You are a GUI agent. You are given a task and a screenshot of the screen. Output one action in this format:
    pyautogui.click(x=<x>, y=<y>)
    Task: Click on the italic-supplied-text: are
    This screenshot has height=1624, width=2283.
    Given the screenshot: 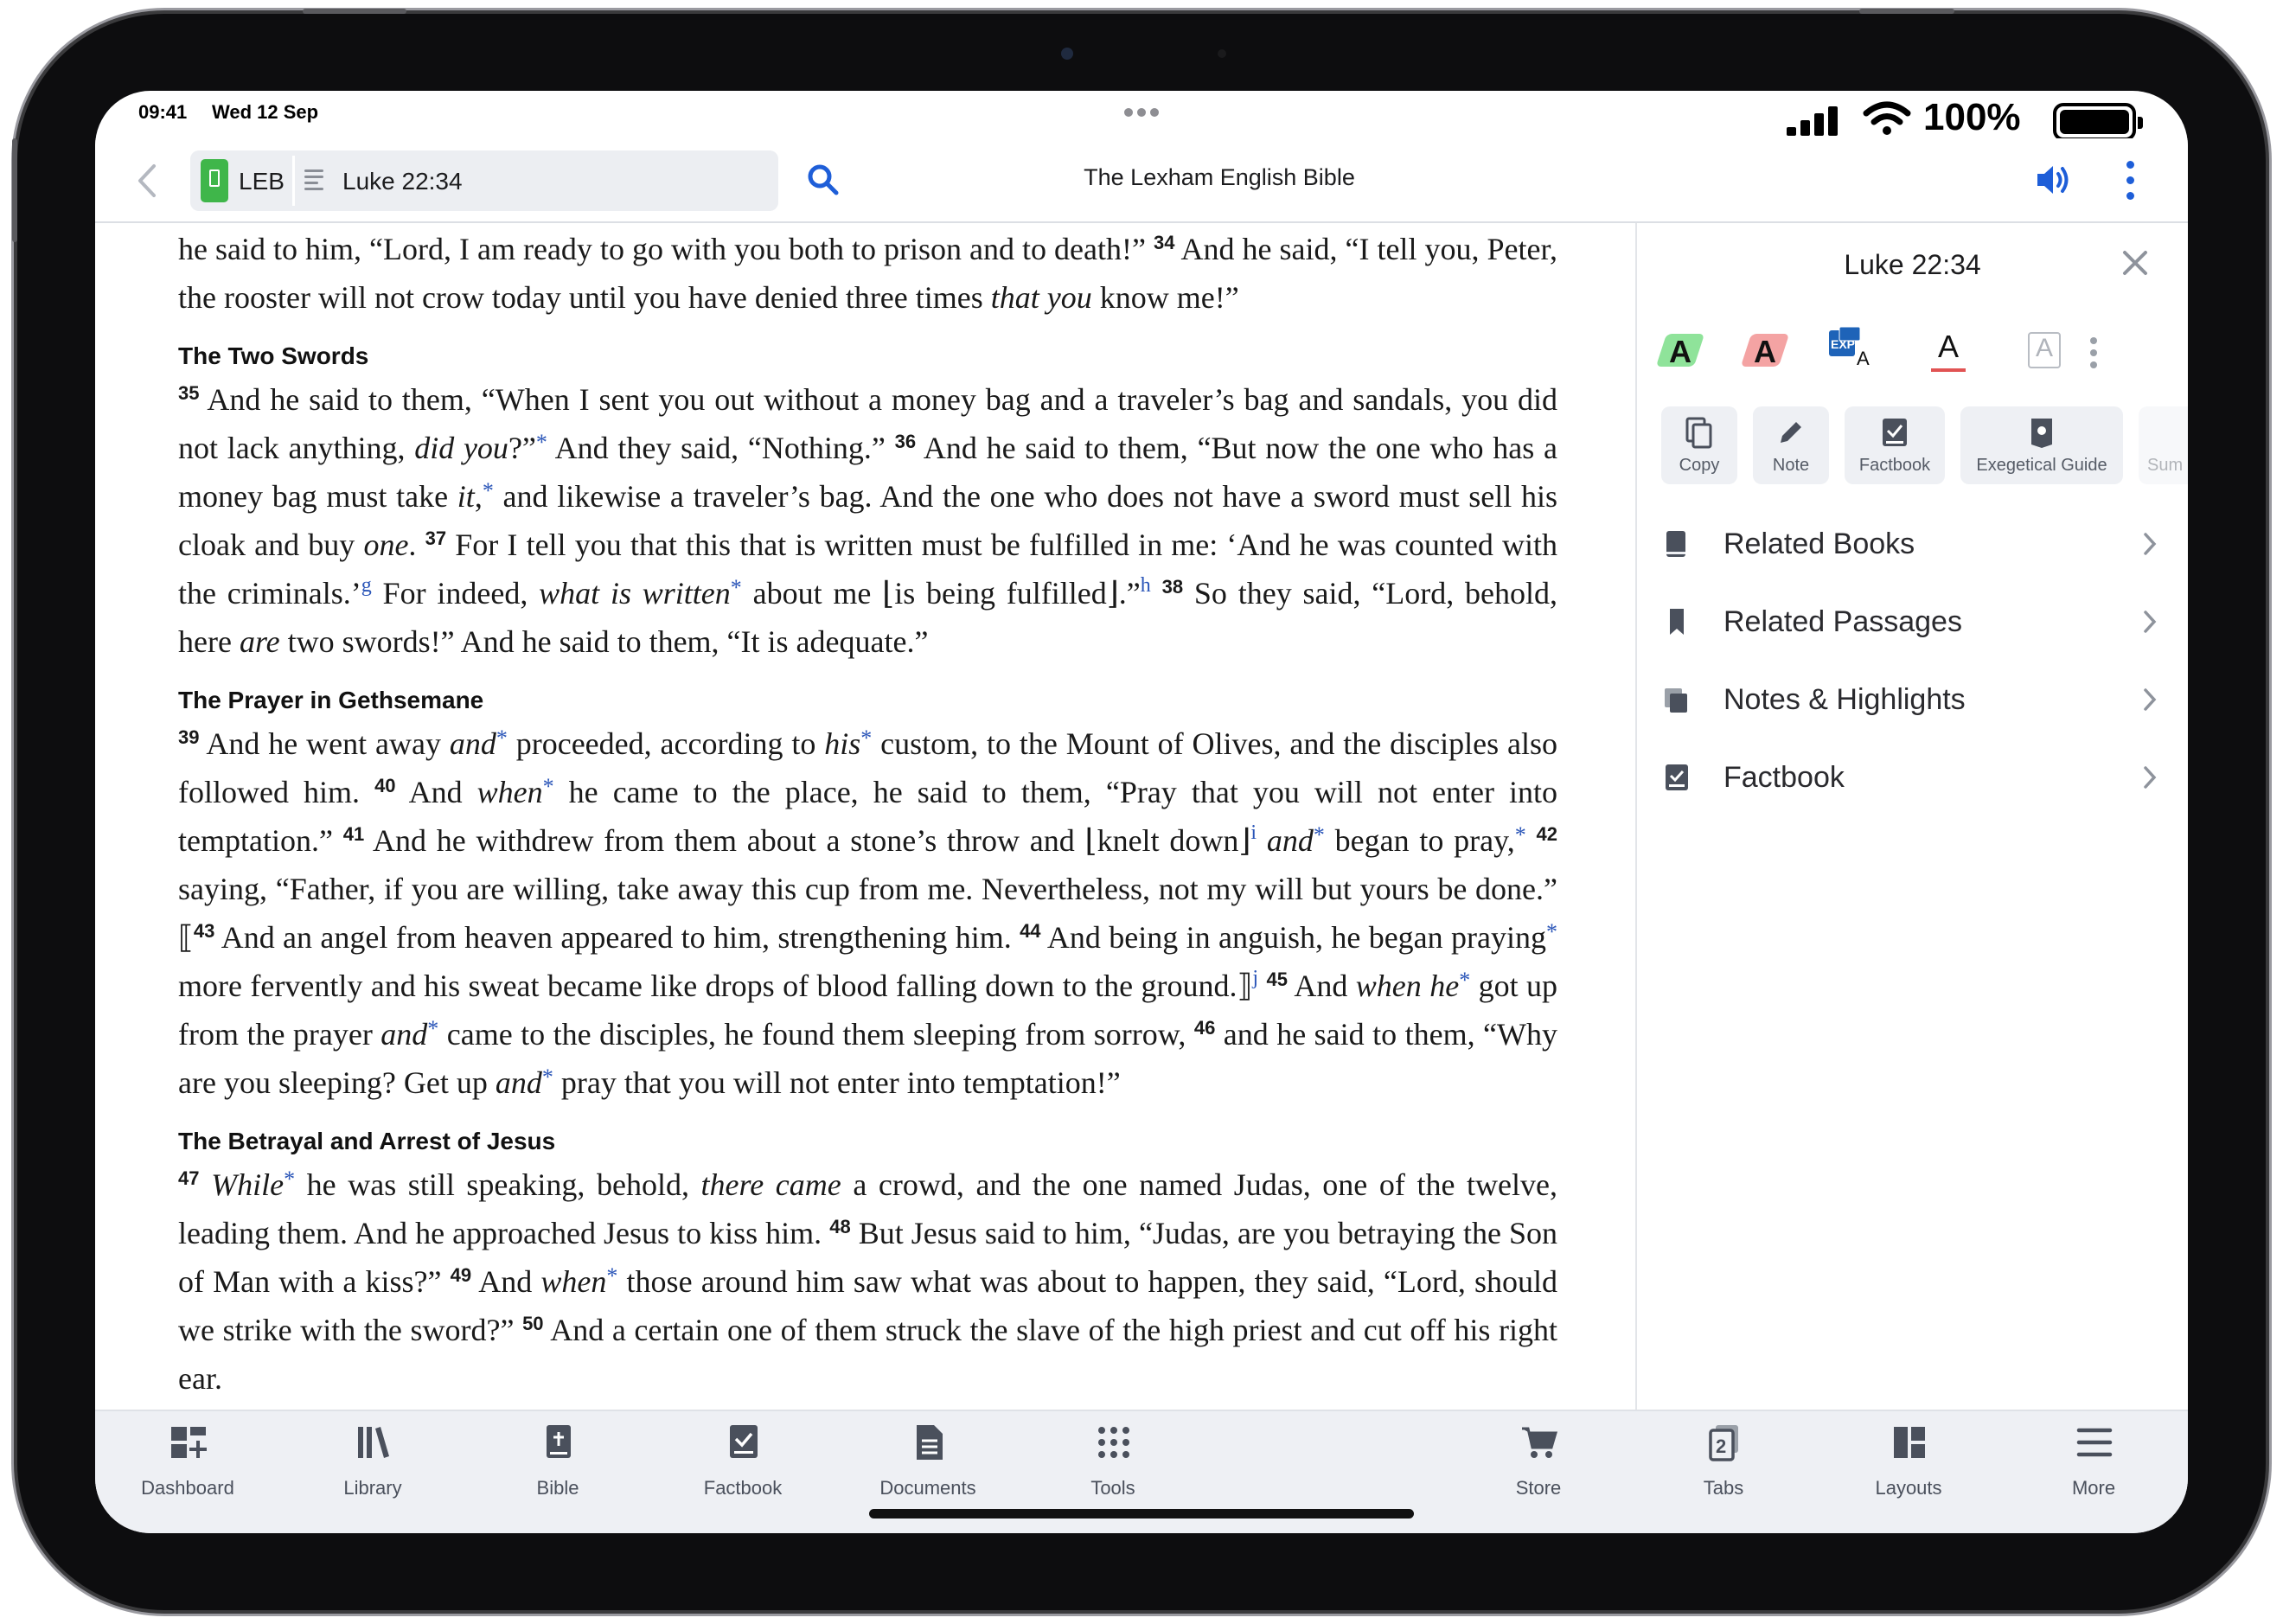 What is the action you would take?
    pyautogui.click(x=260, y=641)
    